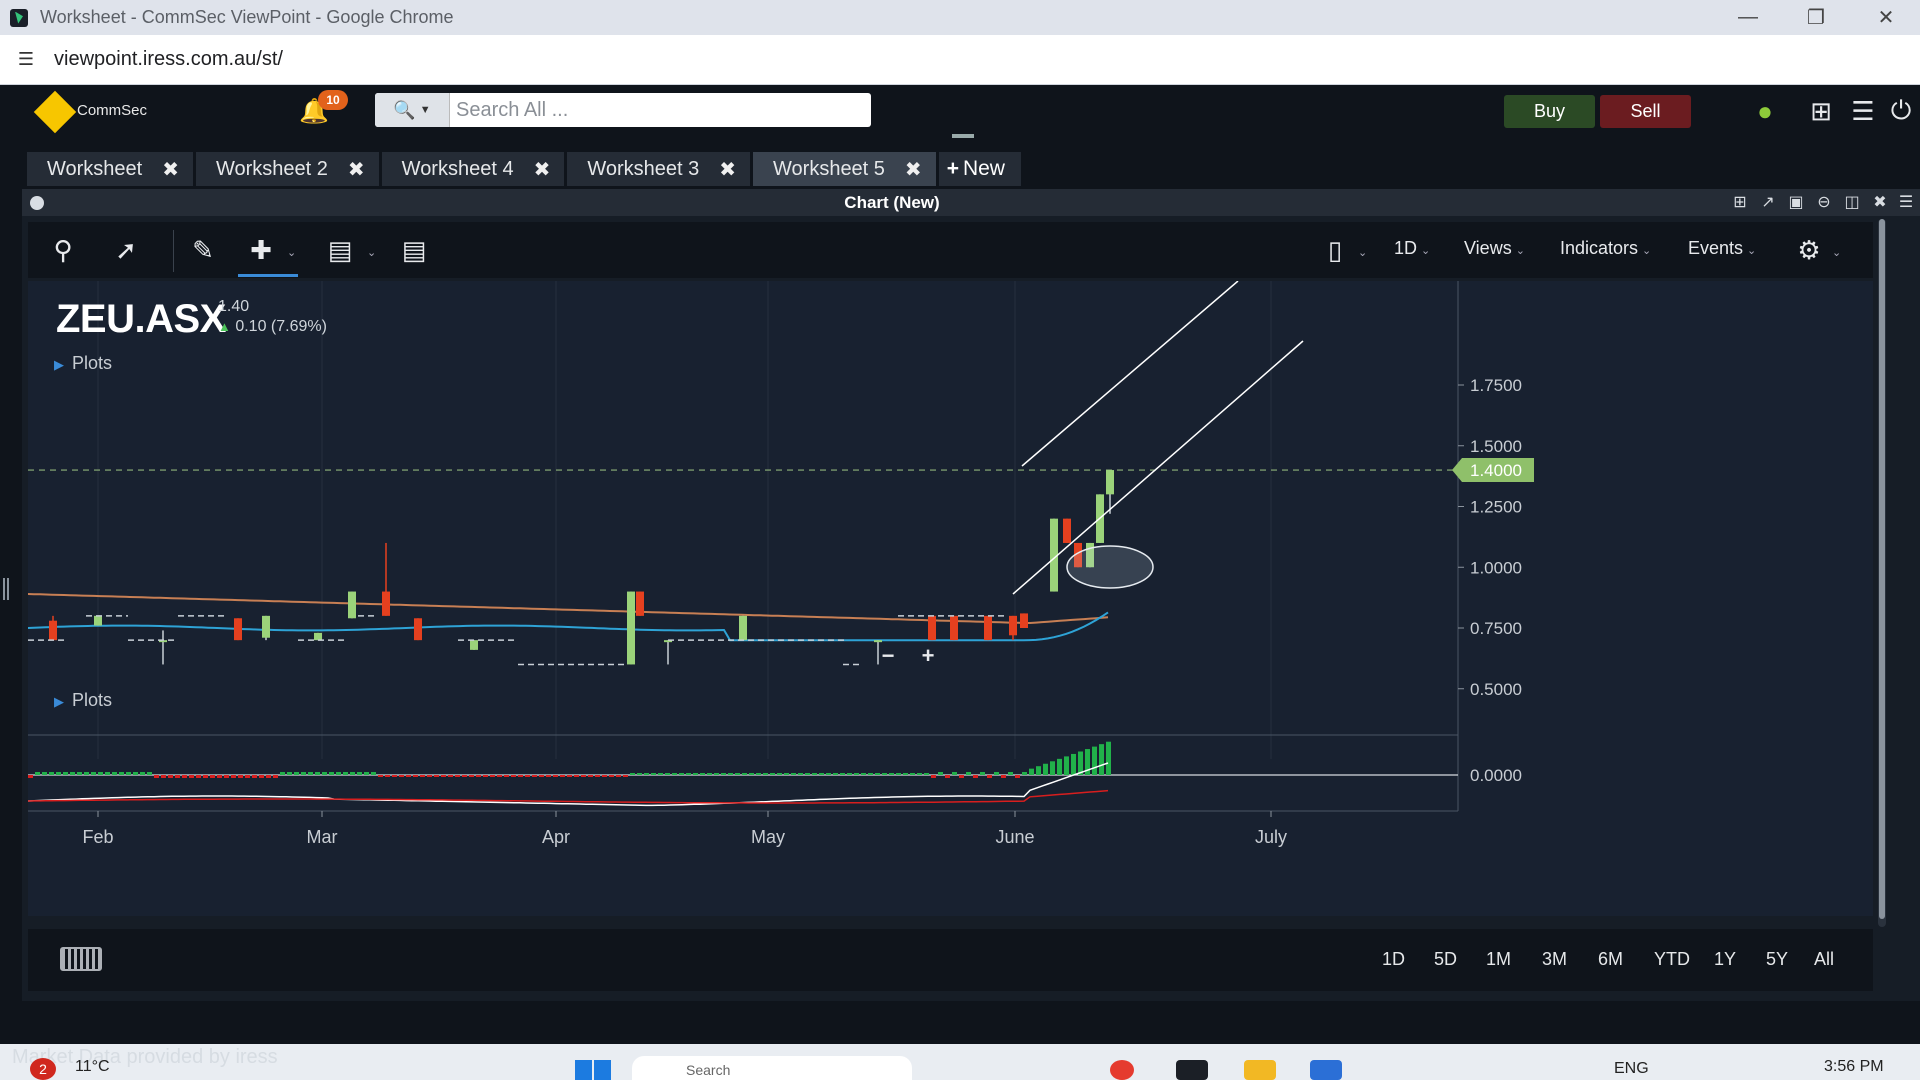  Describe the element at coordinates (386, 603) in the screenshot. I see `candle-body` at that location.